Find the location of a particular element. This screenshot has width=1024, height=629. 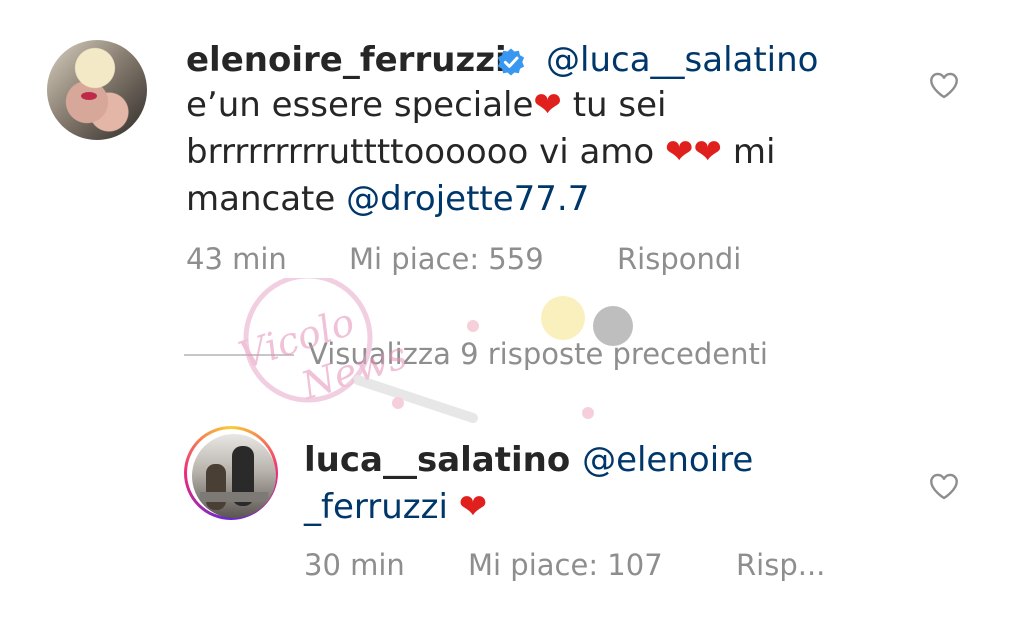

mention-drojette: @drojette77.7 is located at coordinates (467, 199).